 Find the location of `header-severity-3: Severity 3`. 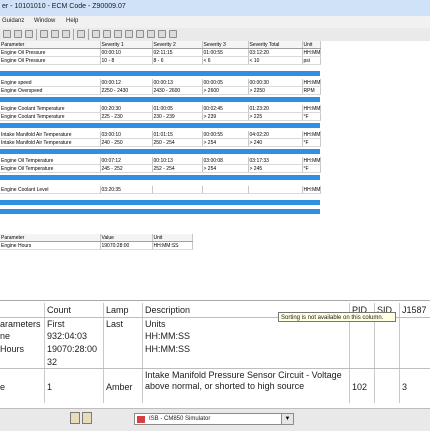

header-severity-3: Severity 3 is located at coordinates (225, 45).